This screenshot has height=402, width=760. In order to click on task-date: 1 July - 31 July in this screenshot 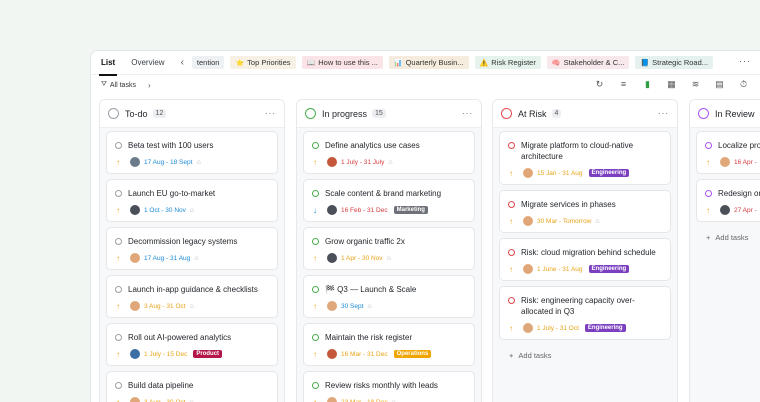, I will do `click(362, 162)`.